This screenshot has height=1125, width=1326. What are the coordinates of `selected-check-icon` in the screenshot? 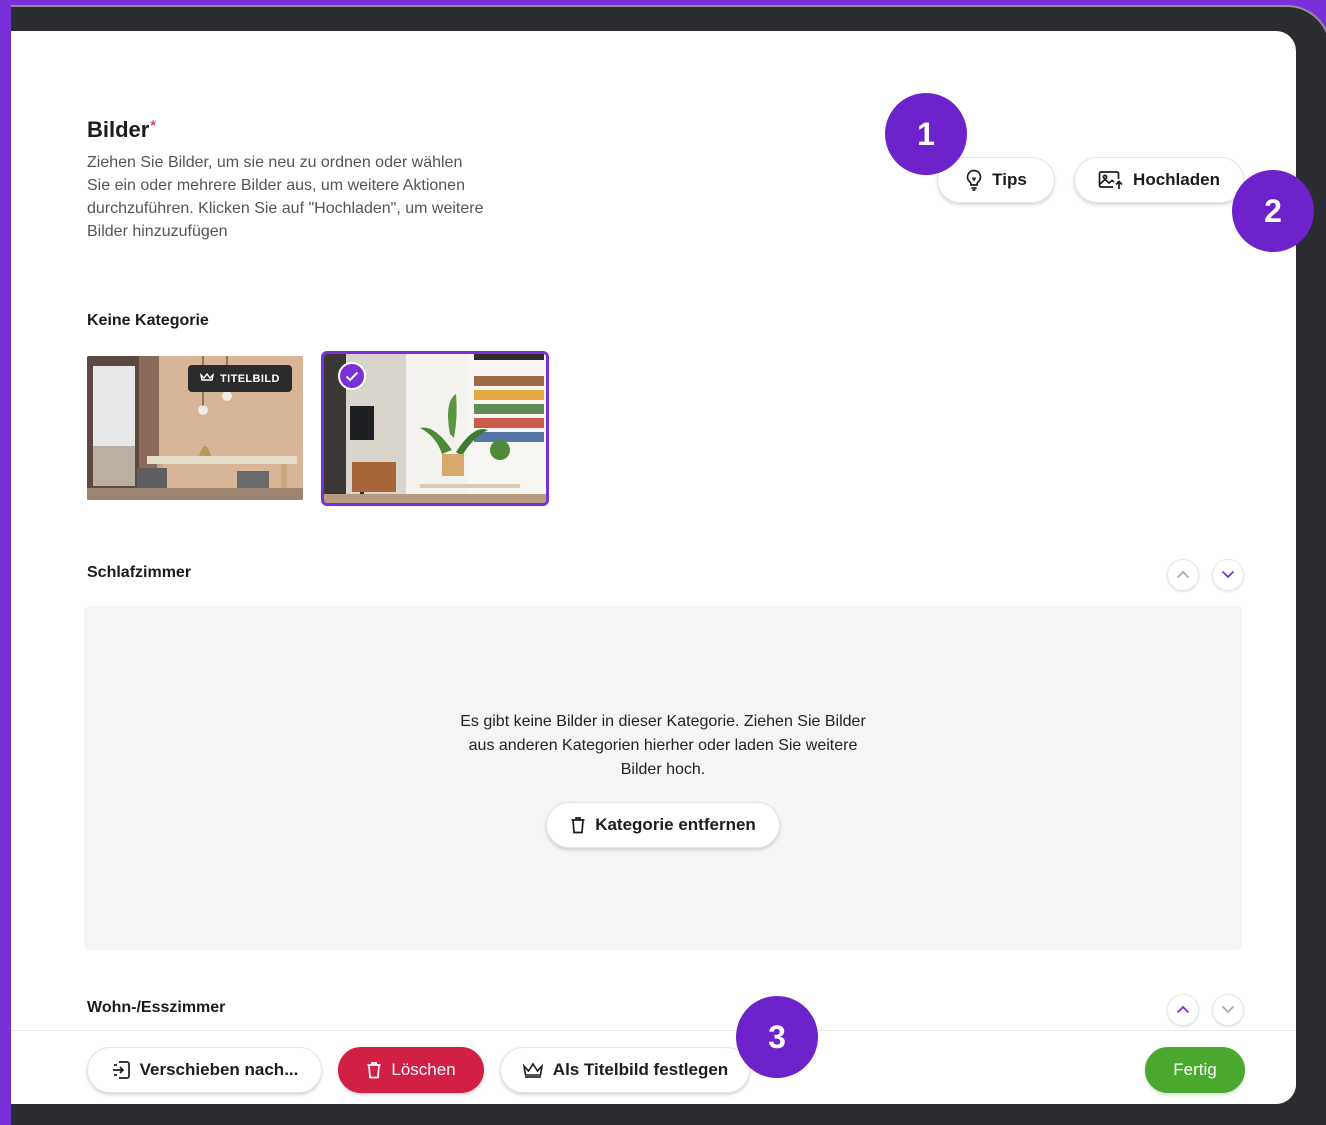 It's located at (352, 376).